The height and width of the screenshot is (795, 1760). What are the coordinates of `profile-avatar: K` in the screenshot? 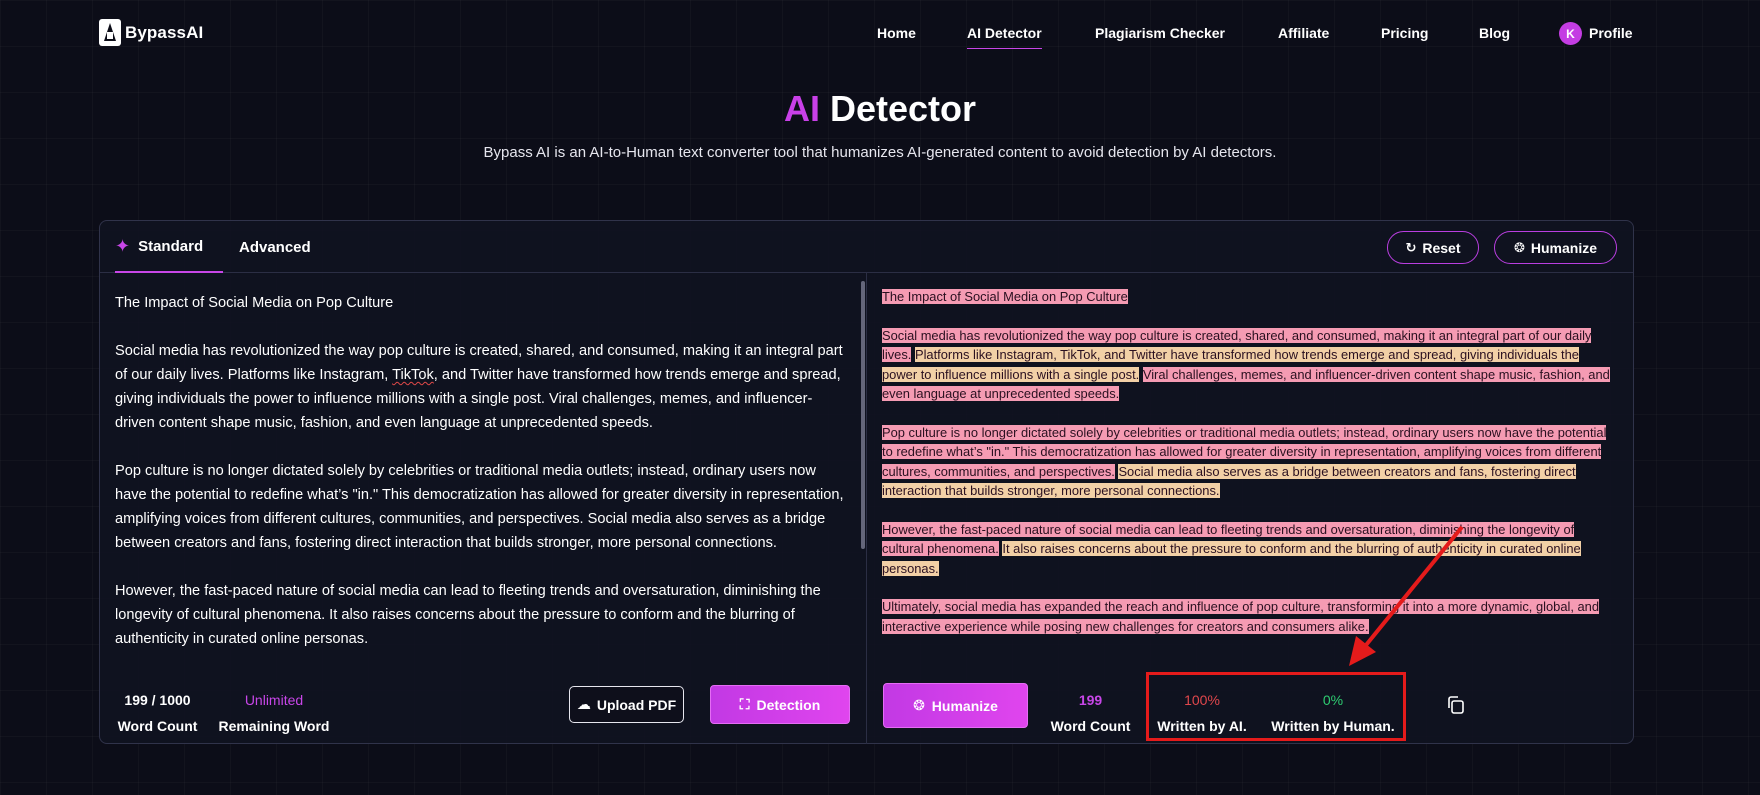 It's located at (1570, 33).